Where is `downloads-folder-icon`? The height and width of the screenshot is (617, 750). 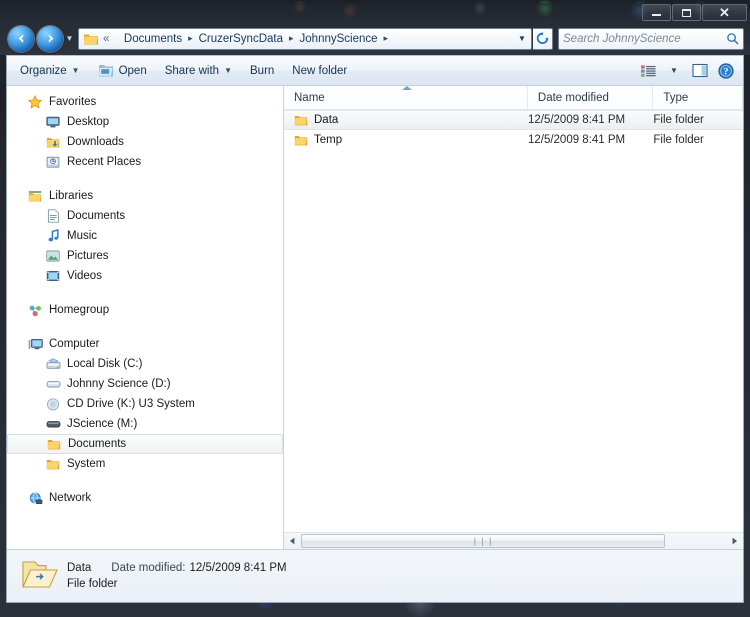 downloads-folder-icon is located at coordinates (53, 142).